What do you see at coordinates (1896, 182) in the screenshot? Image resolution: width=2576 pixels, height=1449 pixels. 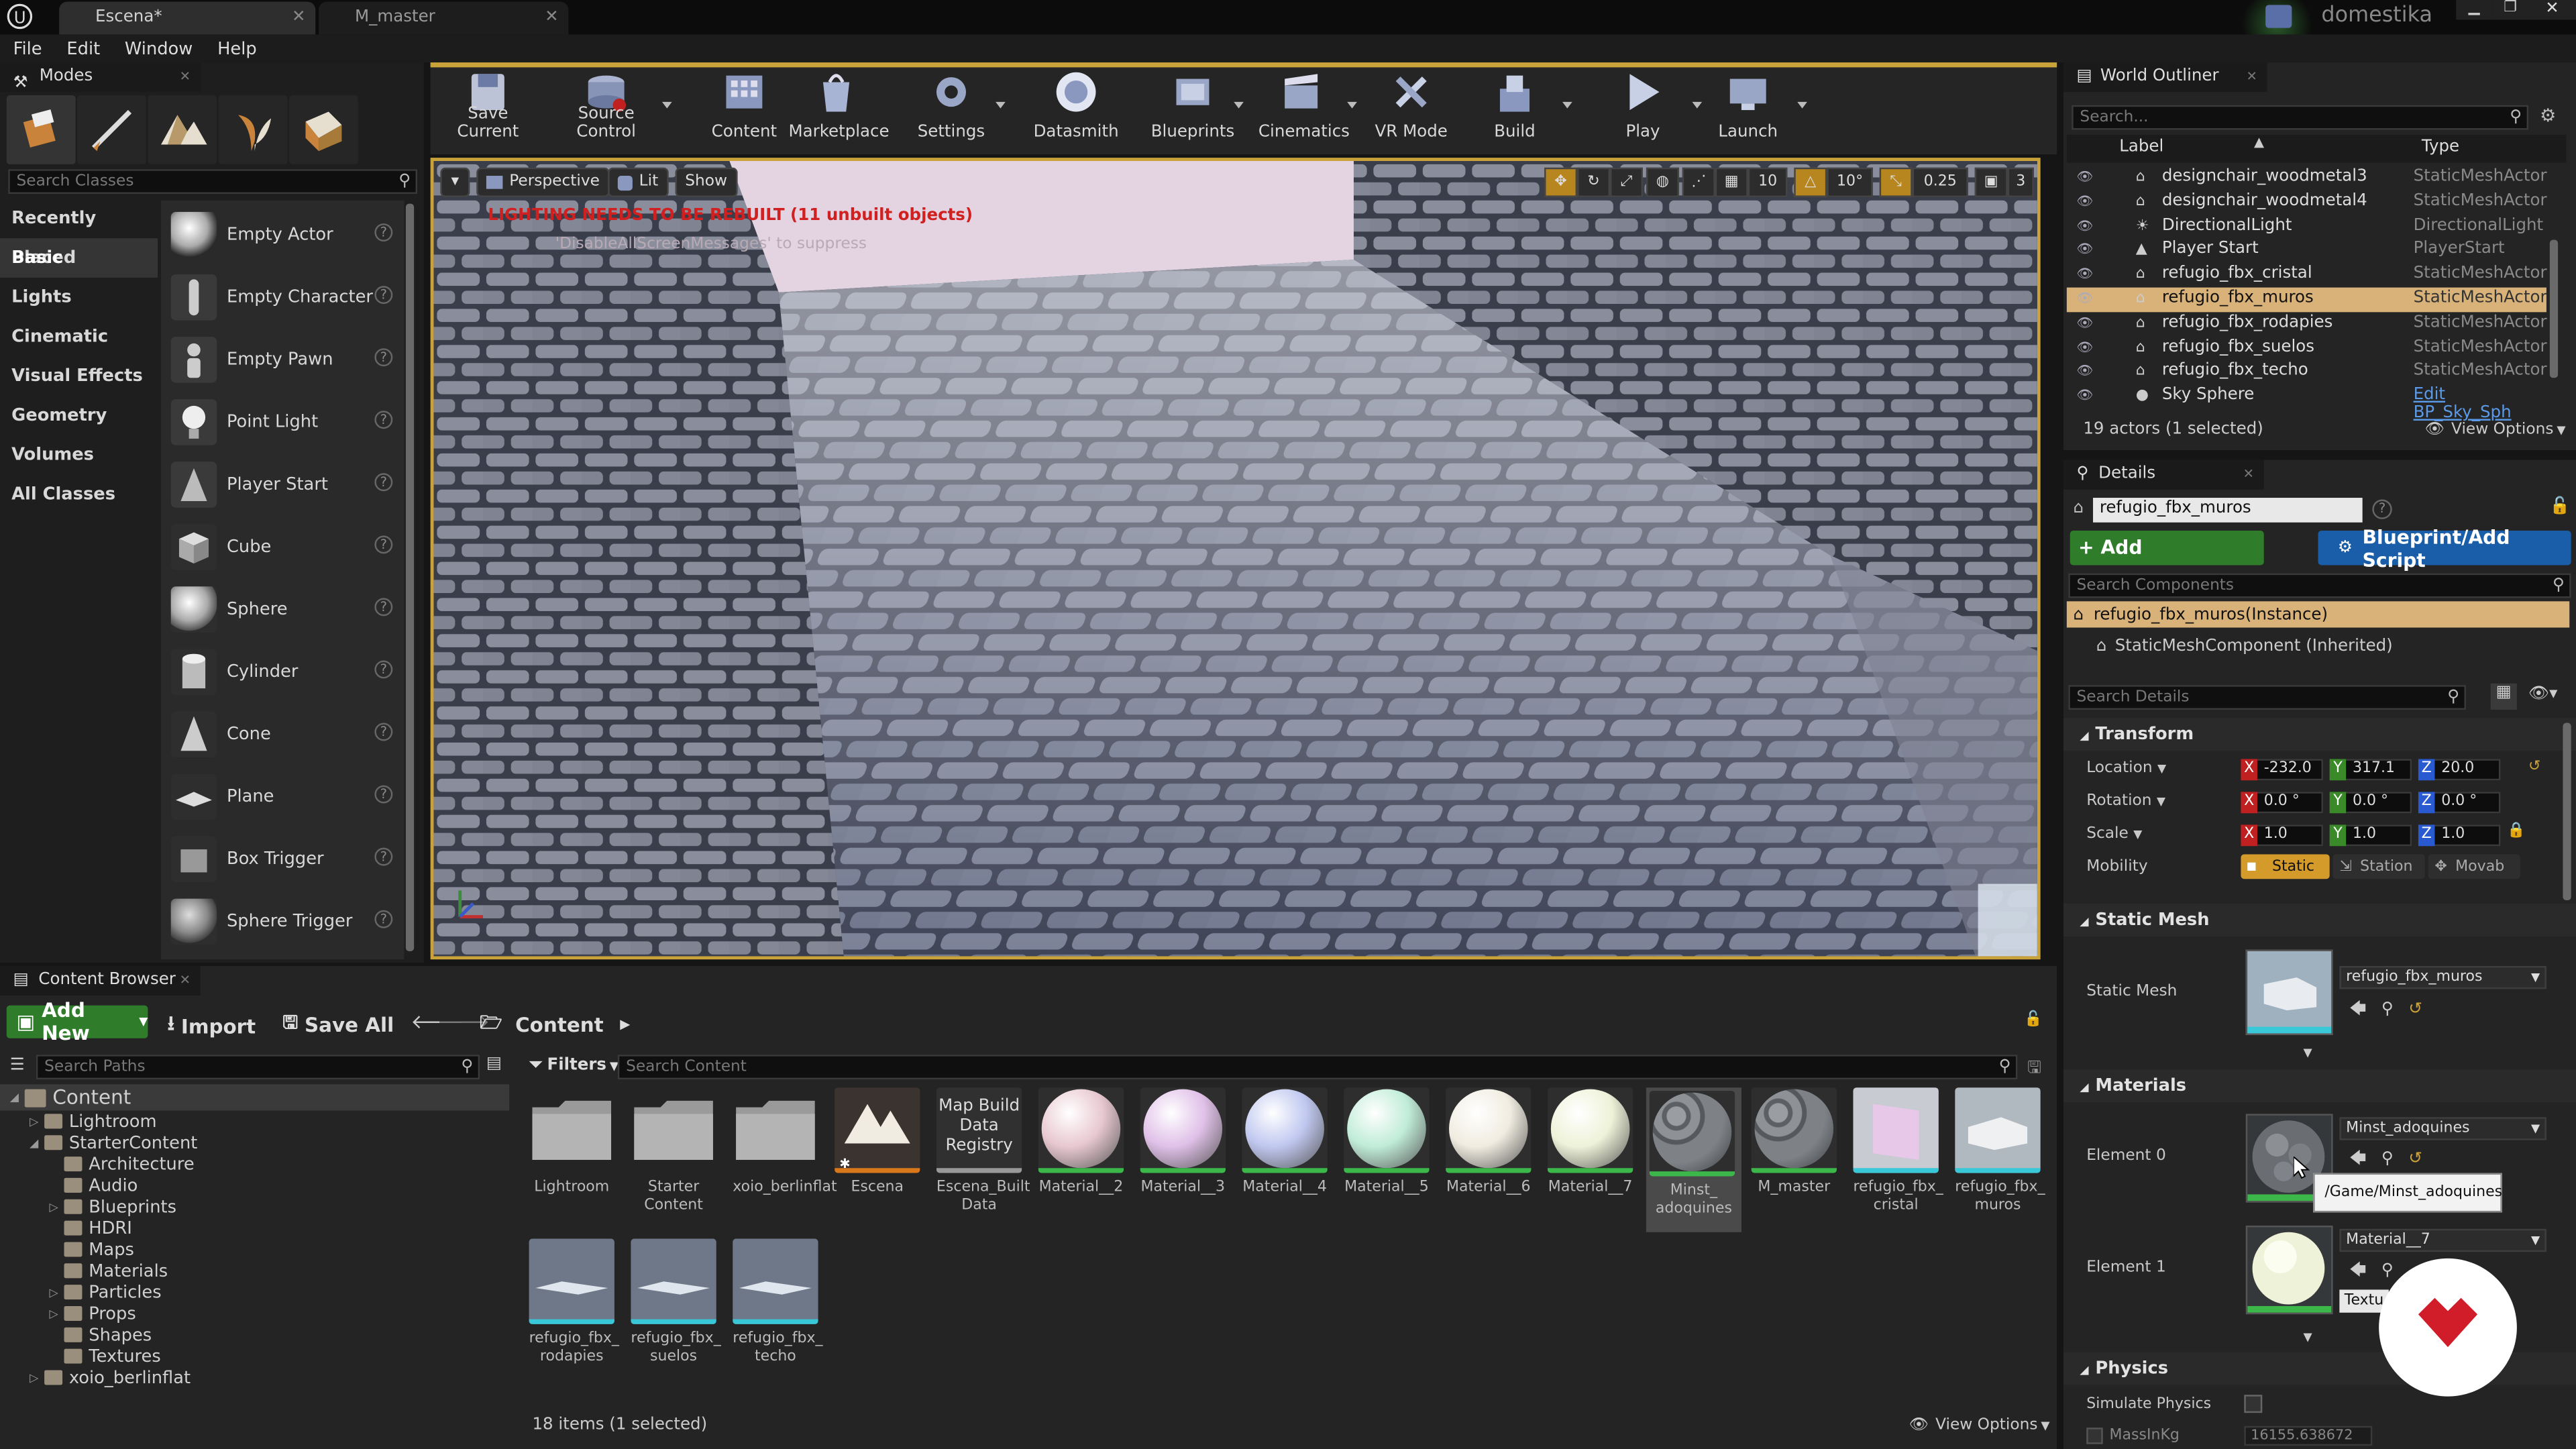 I see `scale-snap-button: ⤡` at bounding box center [1896, 182].